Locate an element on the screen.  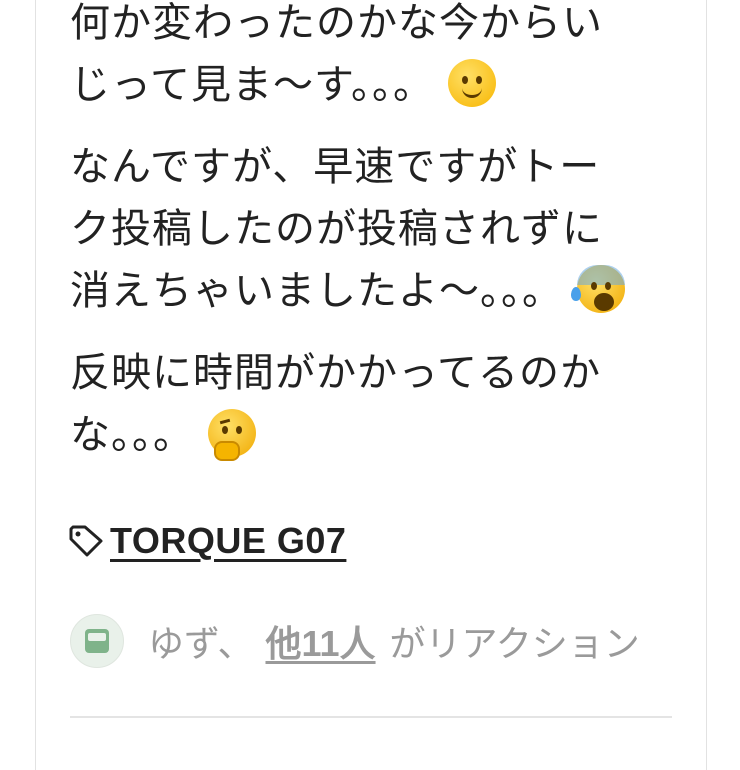
divider is located at coordinates (371, 717).